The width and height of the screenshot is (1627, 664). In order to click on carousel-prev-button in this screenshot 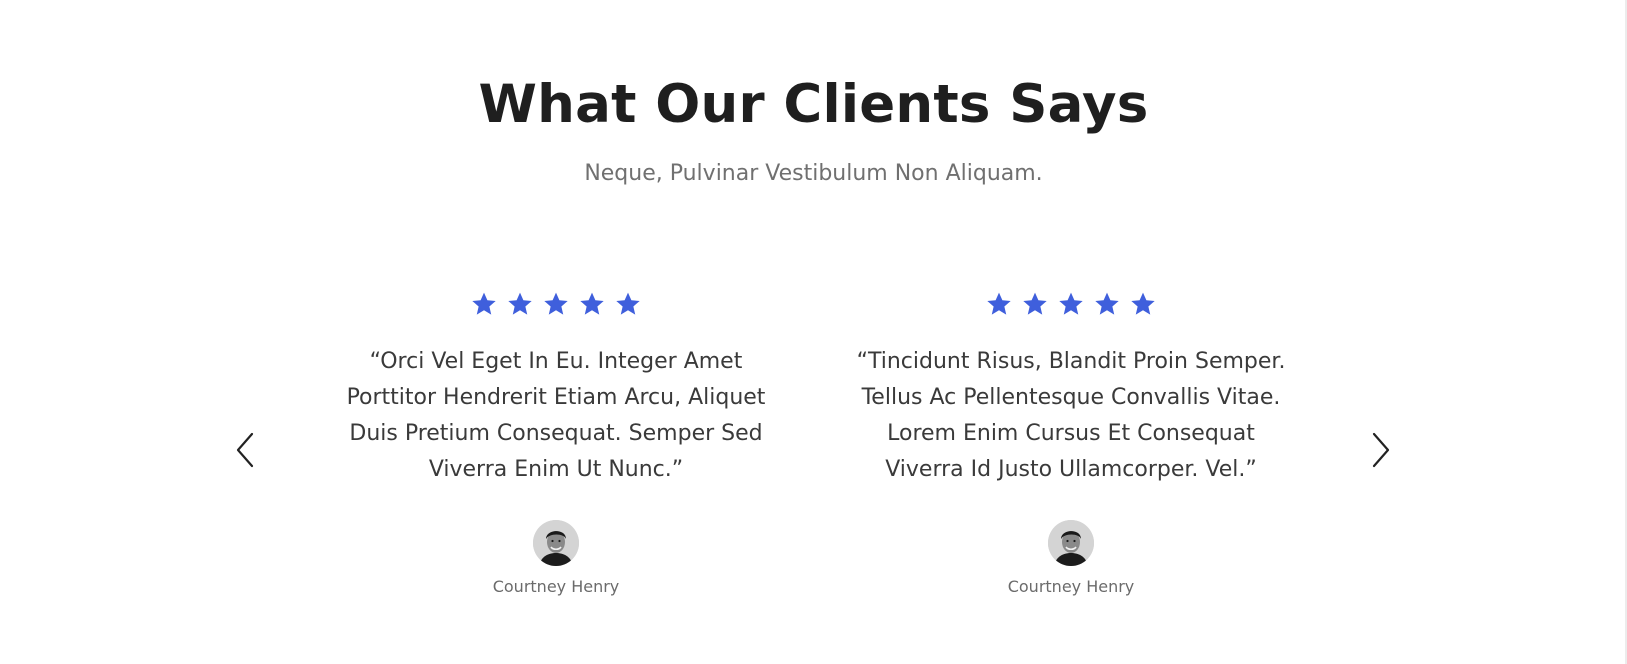, I will do `click(246, 450)`.